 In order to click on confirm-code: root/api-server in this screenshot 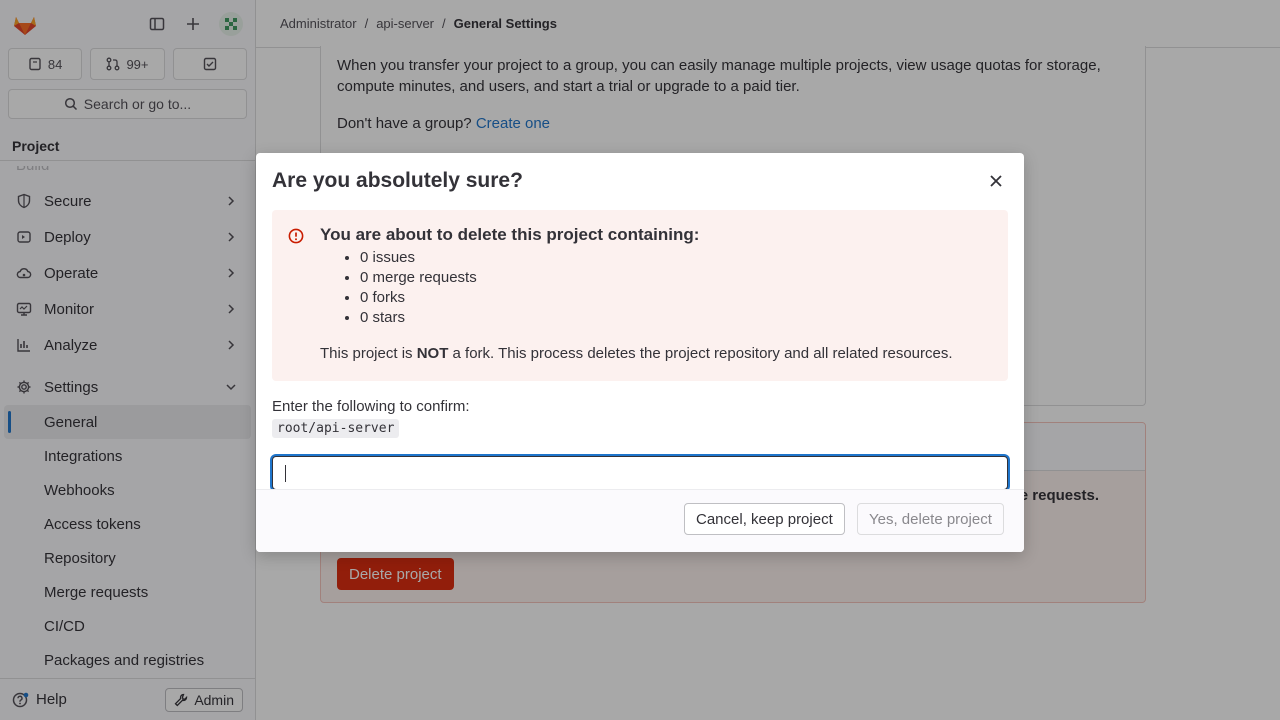, I will do `click(336, 428)`.